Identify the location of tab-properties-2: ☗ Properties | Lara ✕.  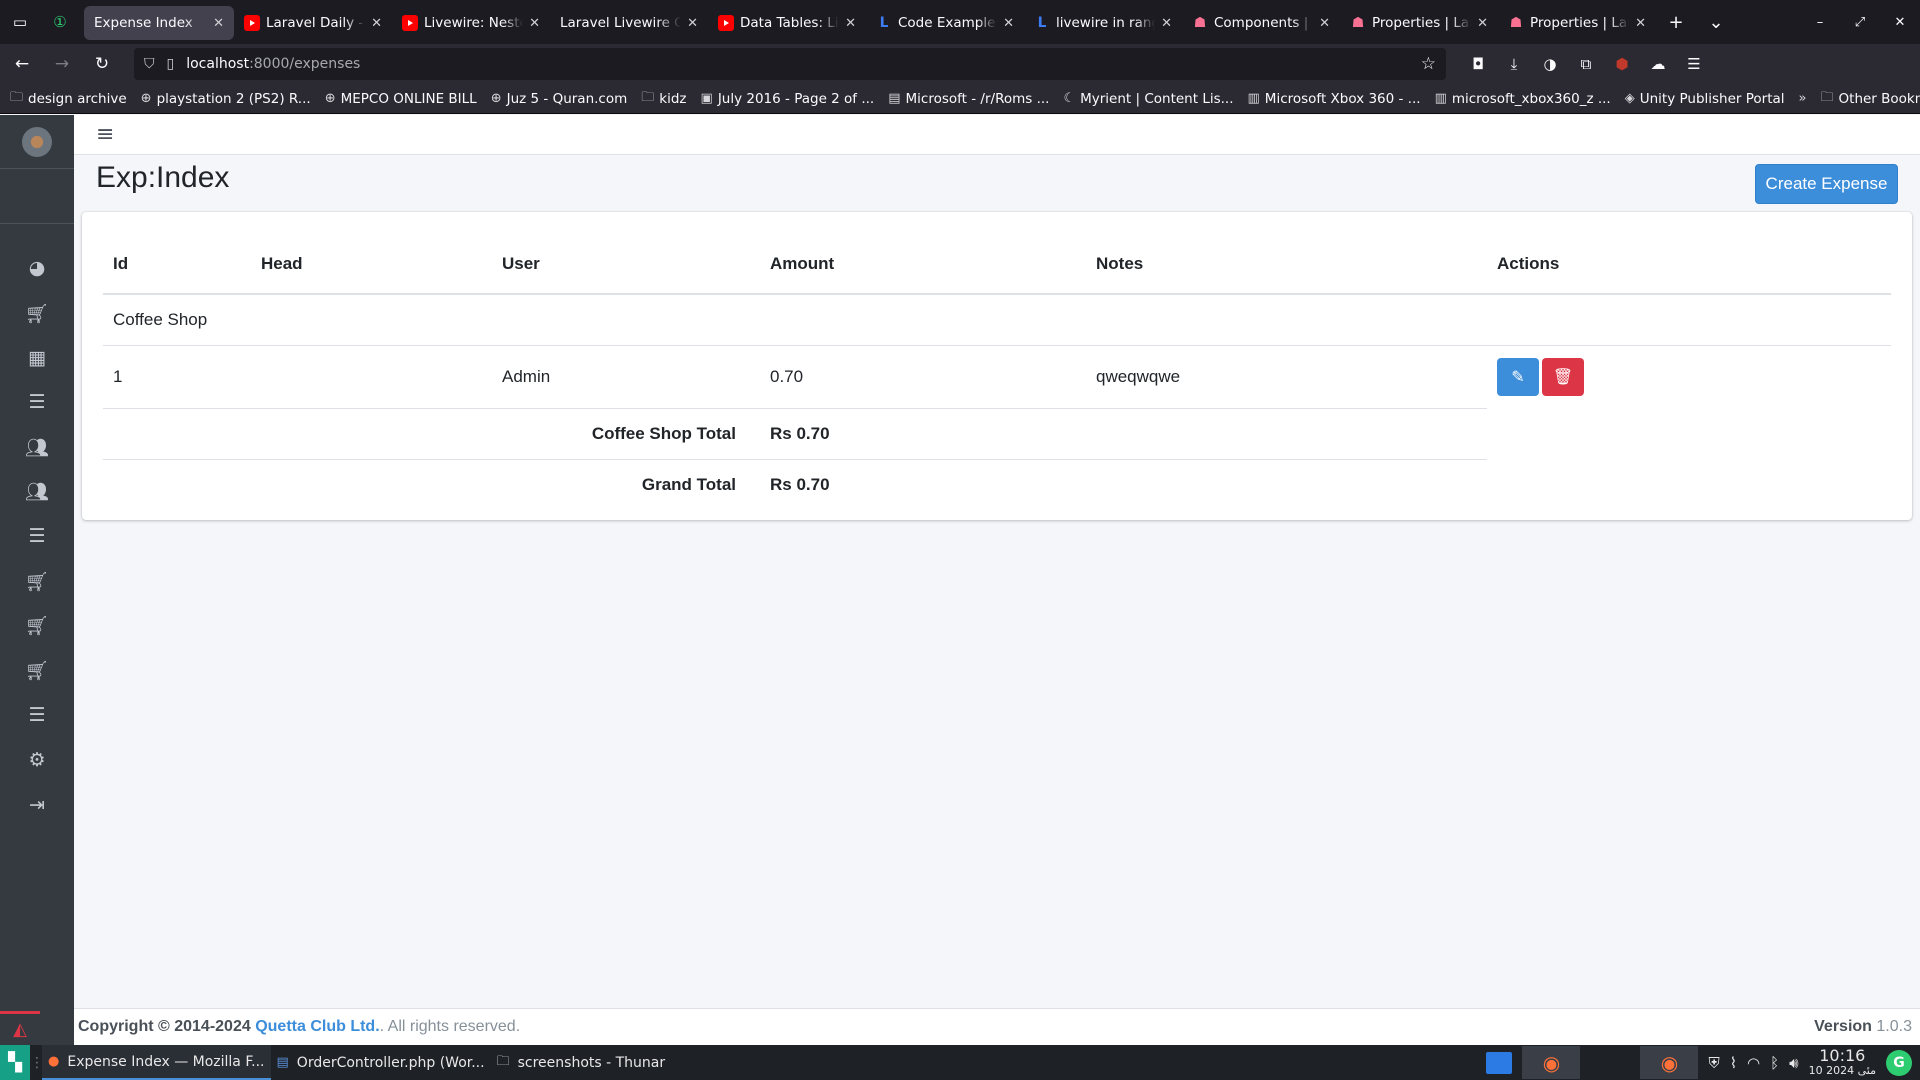
(1577, 23).